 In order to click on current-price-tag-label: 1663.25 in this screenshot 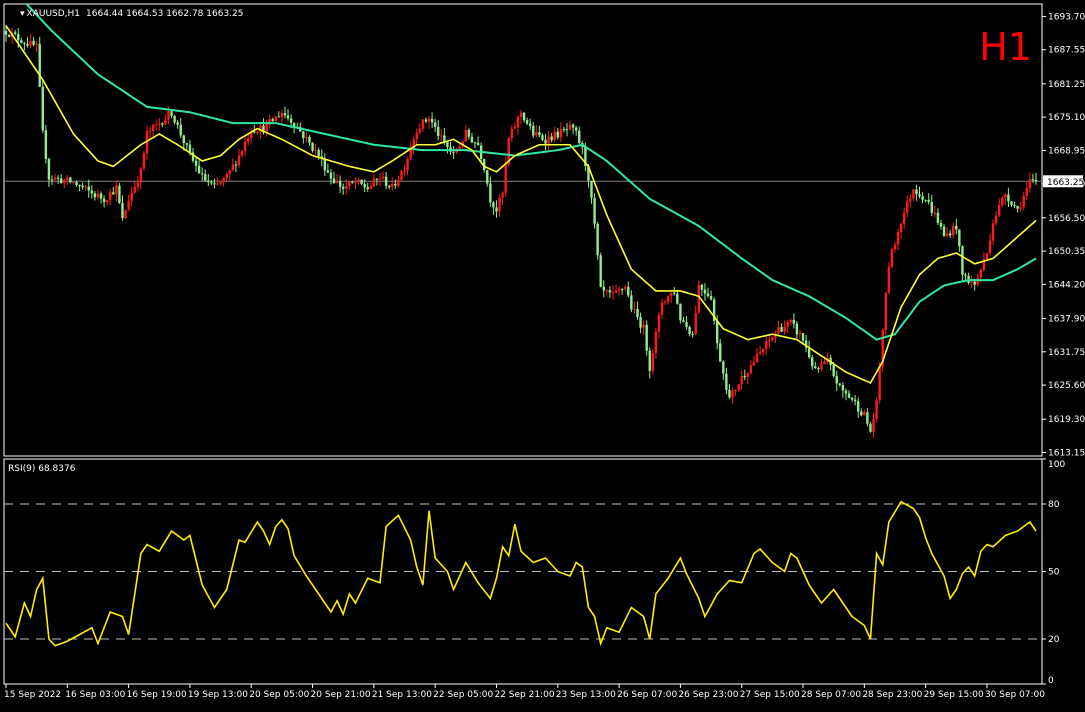, I will do `click(1065, 183)`.